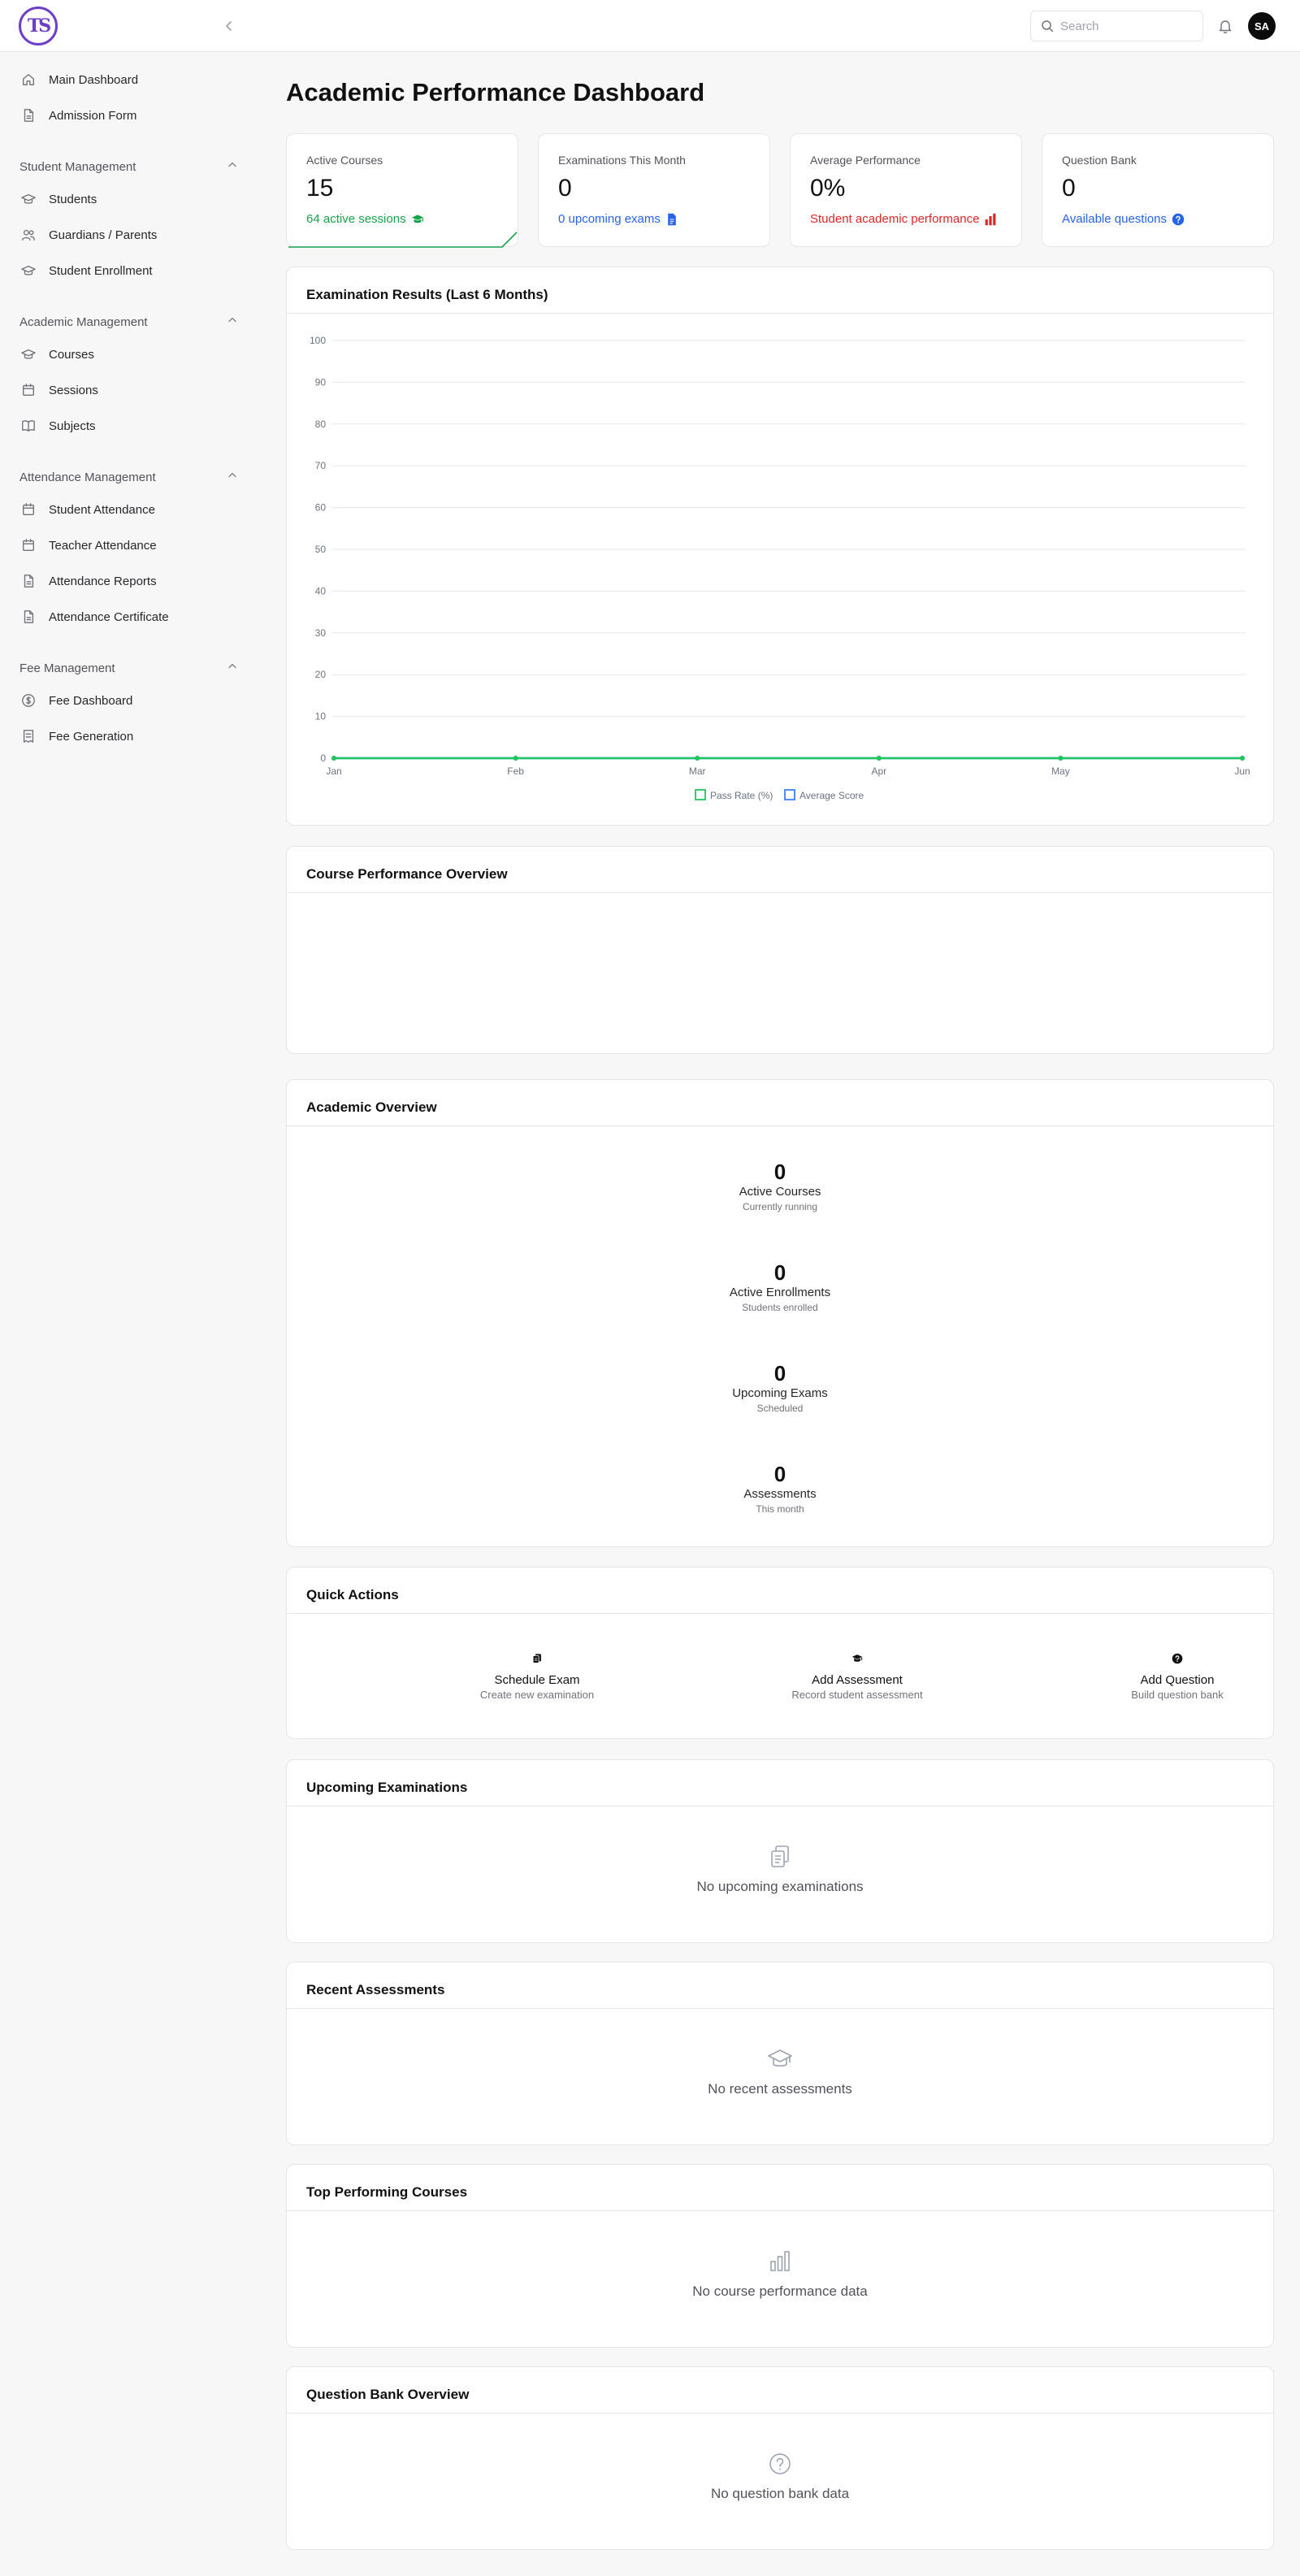  What do you see at coordinates (103, 581) in the screenshot?
I see `sidebar-item-label: Attendance Reports` at bounding box center [103, 581].